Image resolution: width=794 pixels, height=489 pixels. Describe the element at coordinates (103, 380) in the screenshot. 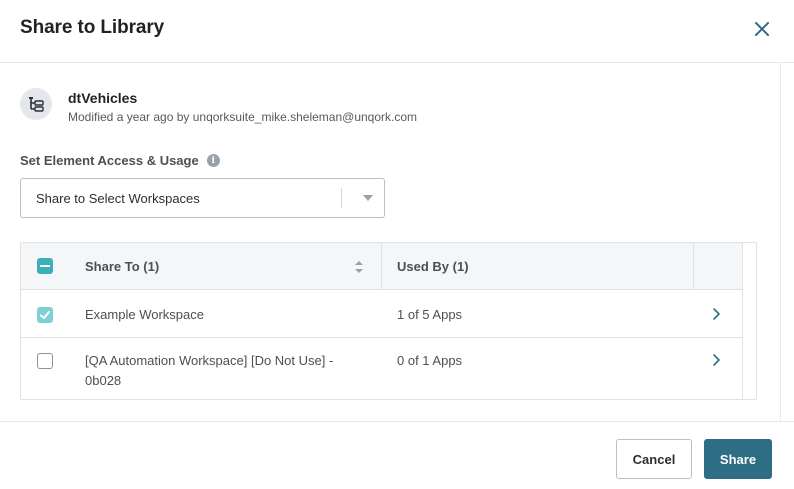

I see `workspace-name-line2: 0b028` at that location.